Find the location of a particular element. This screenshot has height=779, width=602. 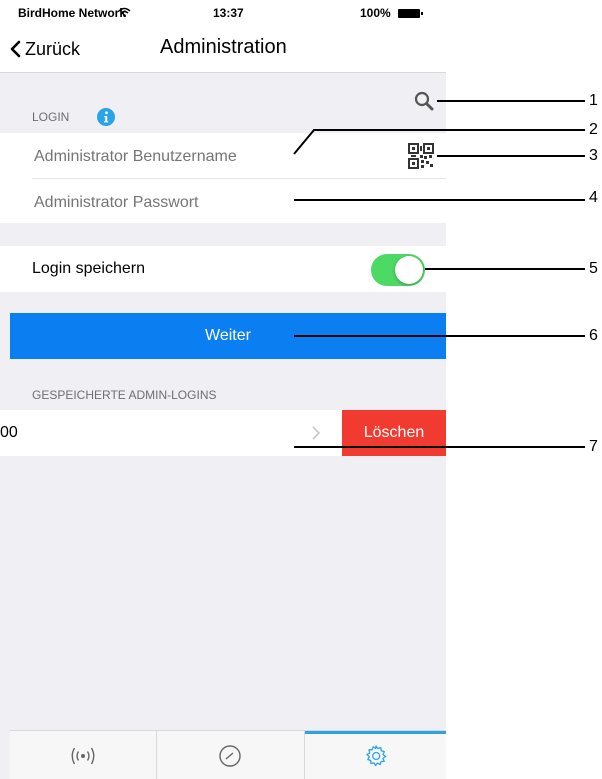

callout-number-7: 7 is located at coordinates (593, 446).